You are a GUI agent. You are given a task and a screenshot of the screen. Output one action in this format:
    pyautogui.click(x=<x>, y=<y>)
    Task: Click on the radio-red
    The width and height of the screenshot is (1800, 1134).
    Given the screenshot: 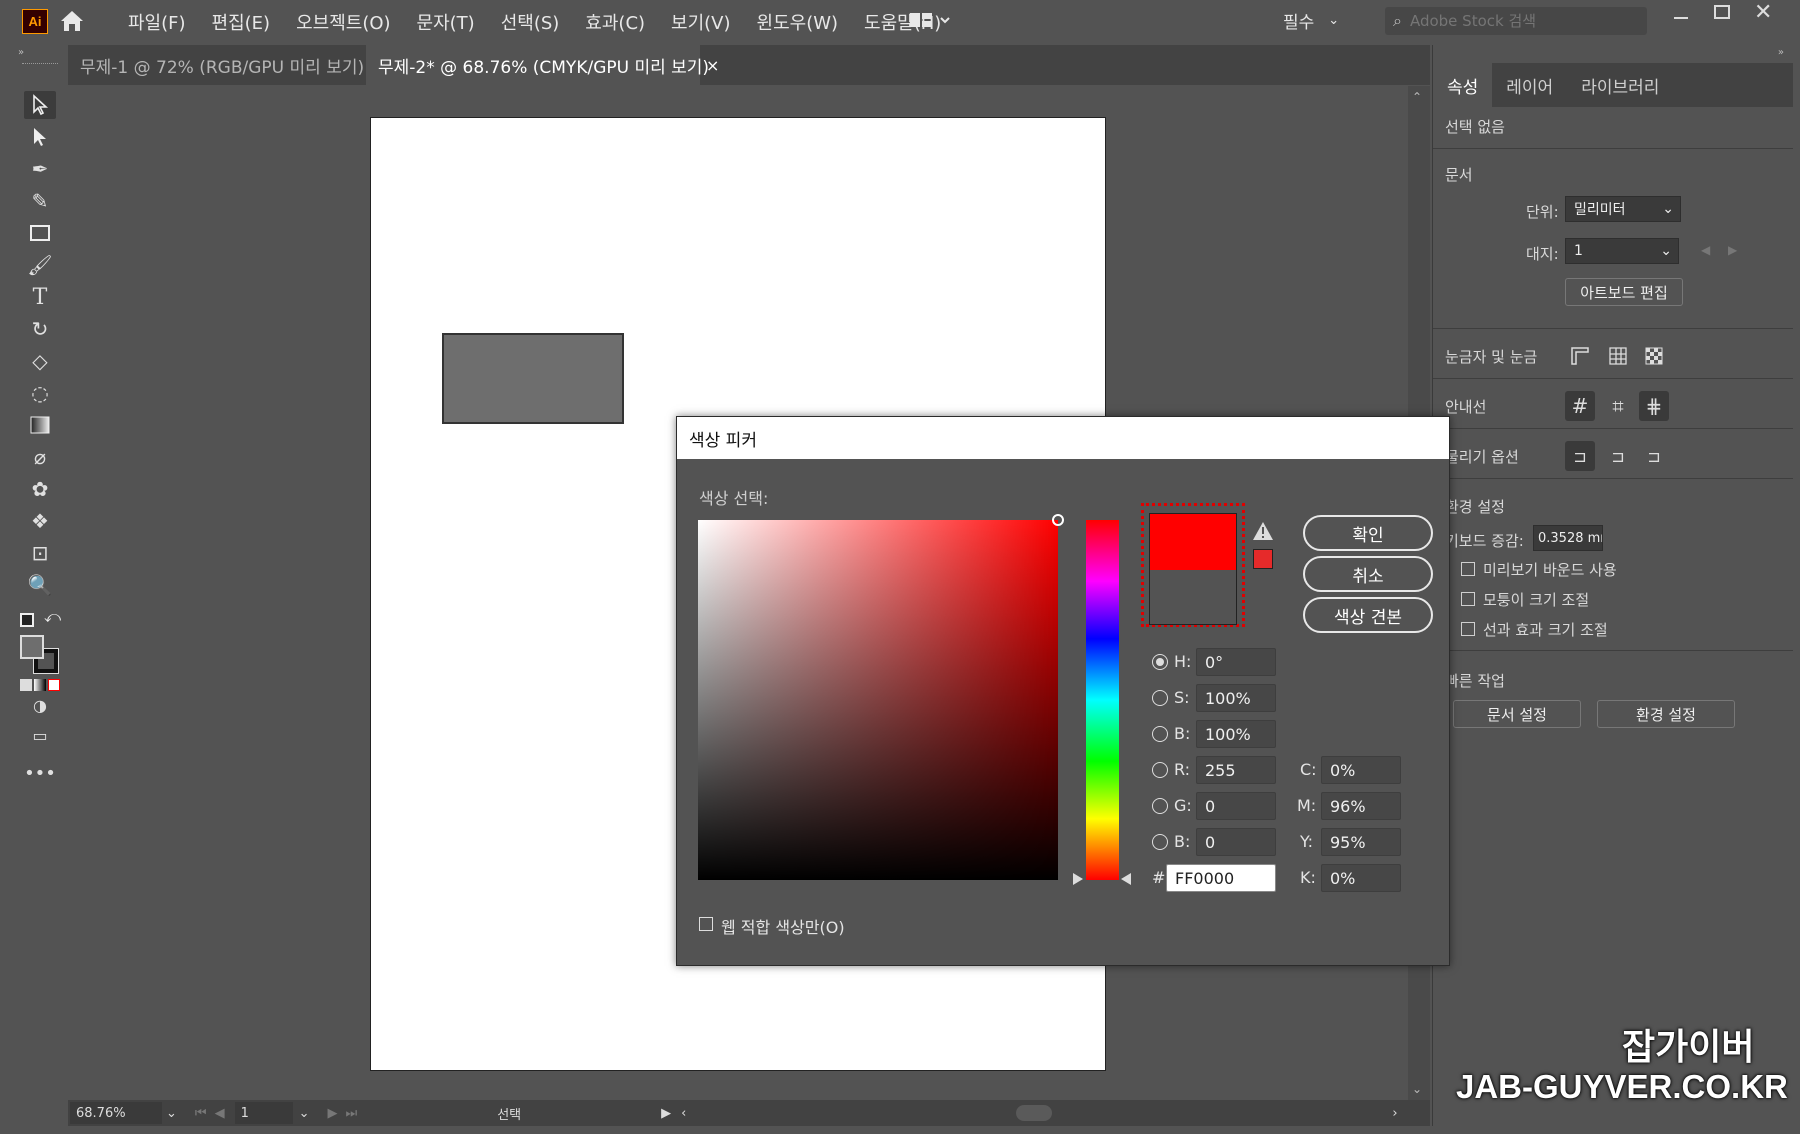 What is the action you would take?
    pyautogui.click(x=1160, y=770)
    